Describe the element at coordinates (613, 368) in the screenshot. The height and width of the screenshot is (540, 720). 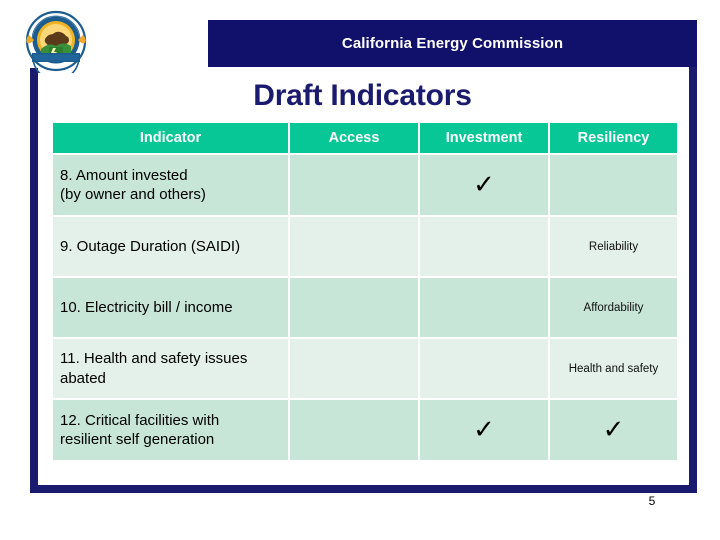
I see `resiliency-cell: Health and safety` at that location.